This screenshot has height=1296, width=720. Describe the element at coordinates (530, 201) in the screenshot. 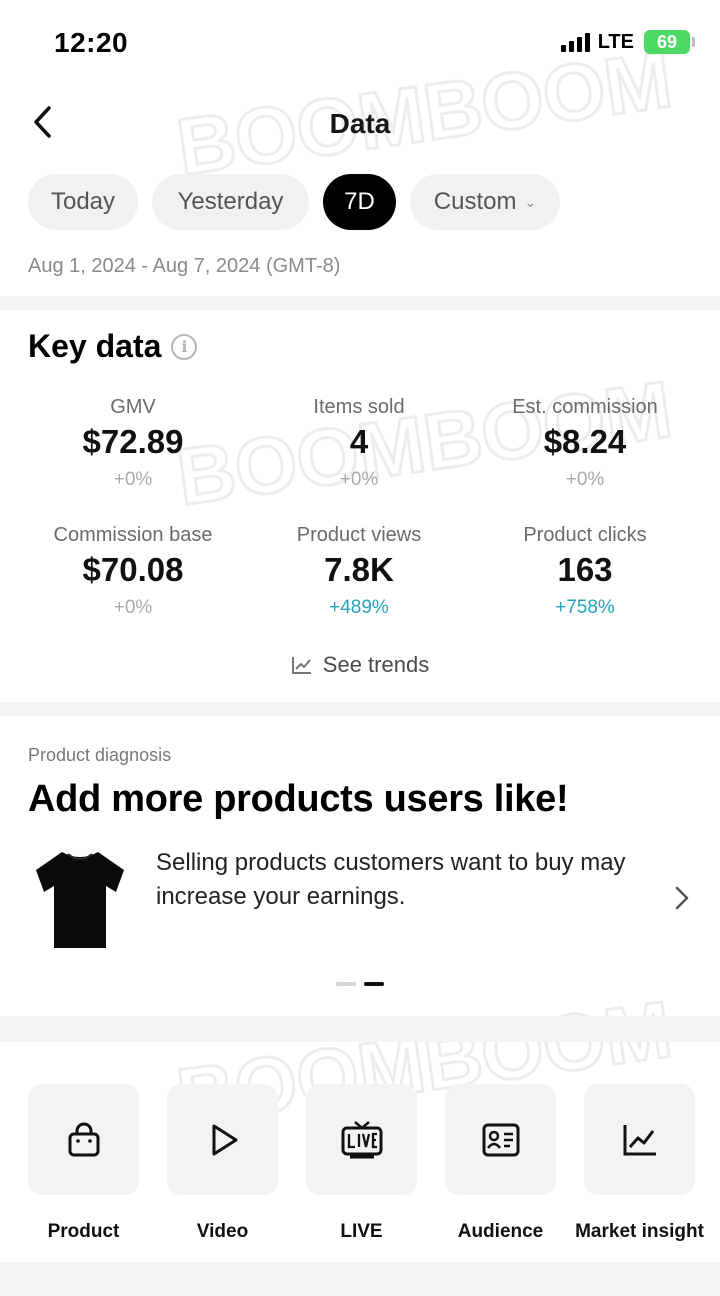

I see `chevron-down-icon: ⌄` at that location.